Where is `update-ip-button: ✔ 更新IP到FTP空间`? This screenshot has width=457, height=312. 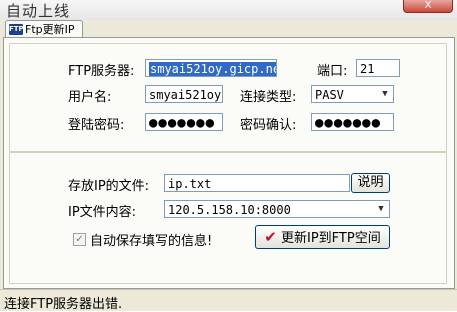 update-ip-button: ✔ 更新IP到FTP空间 is located at coordinates (322, 237).